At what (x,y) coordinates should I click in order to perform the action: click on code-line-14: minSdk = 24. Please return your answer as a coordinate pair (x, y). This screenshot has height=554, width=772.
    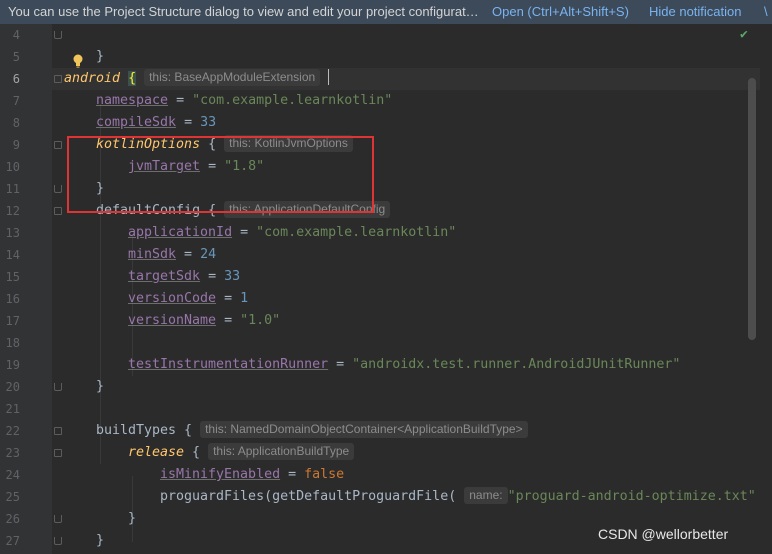
    Looking at the image, I should click on (172, 254).